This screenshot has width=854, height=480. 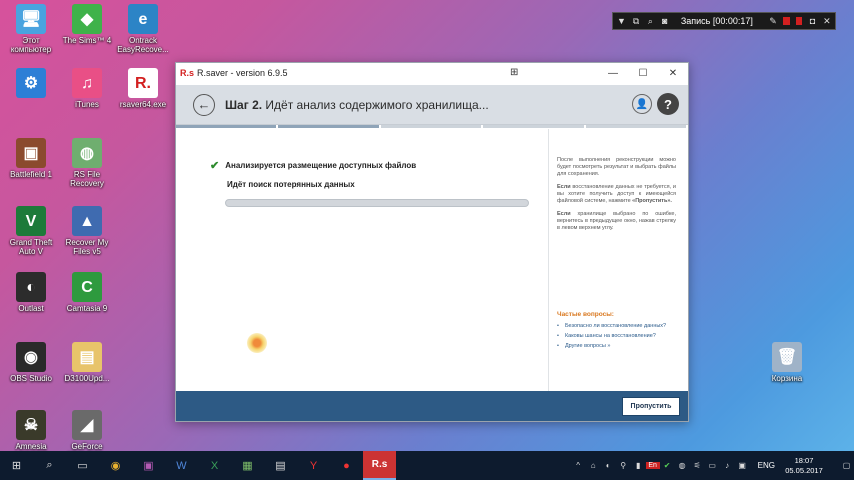 What do you see at coordinates (31, 19) in the screenshot?
I see `desktop-app-icon: 🖥` at bounding box center [31, 19].